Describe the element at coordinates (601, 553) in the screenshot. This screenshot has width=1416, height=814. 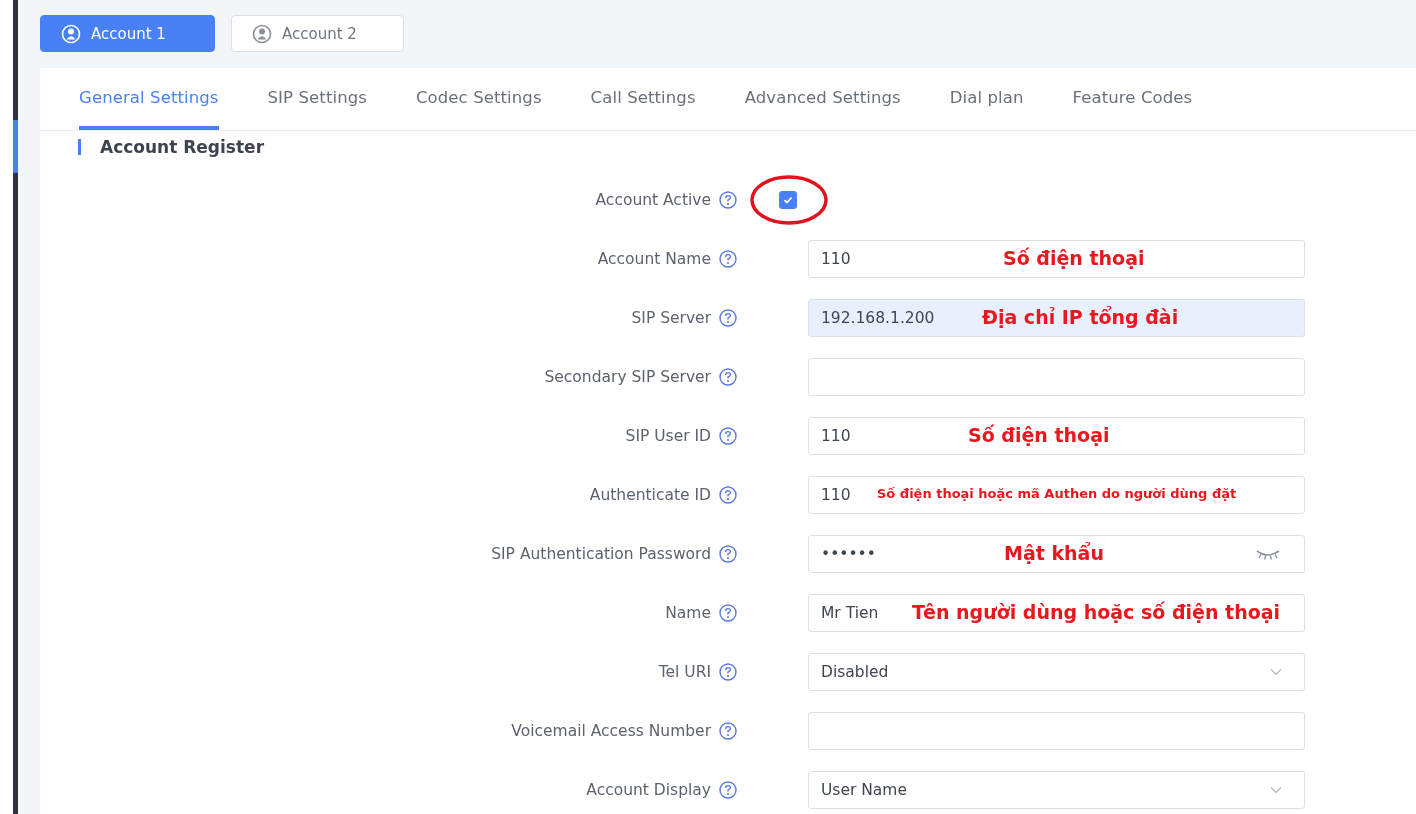
I see `field-label: SIP Authentication Password` at that location.